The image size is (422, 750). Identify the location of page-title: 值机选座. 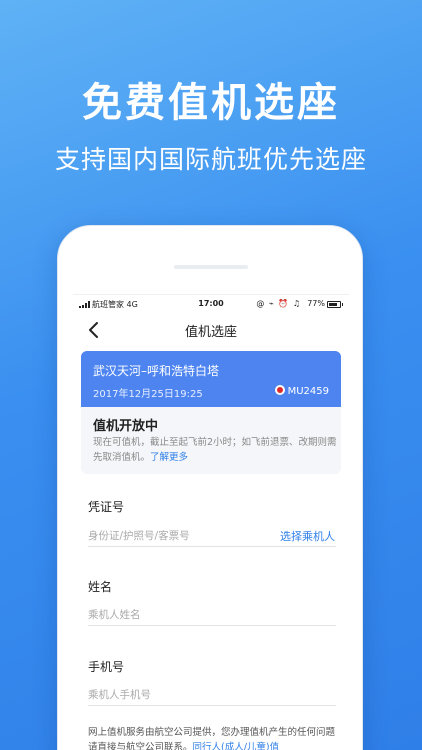
(210, 332).